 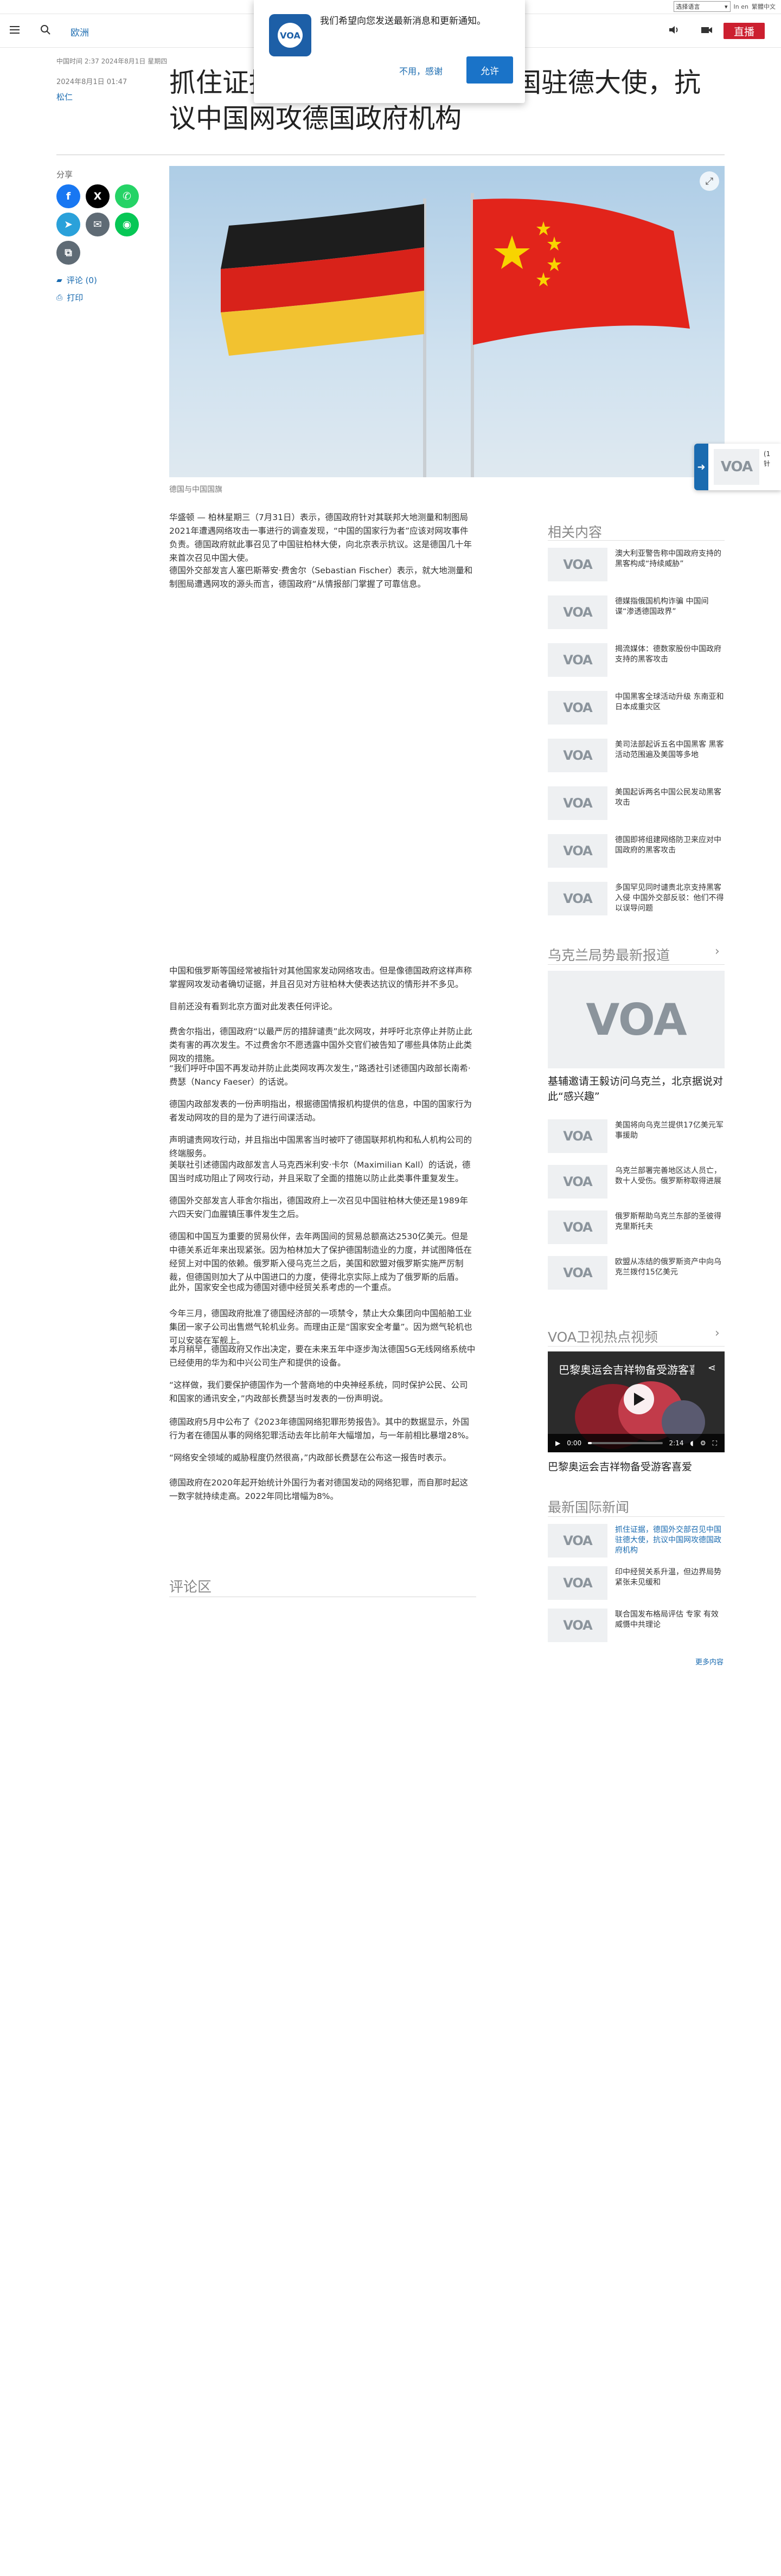 What do you see at coordinates (639, 1399) in the screenshot?
I see `play-icon` at bounding box center [639, 1399].